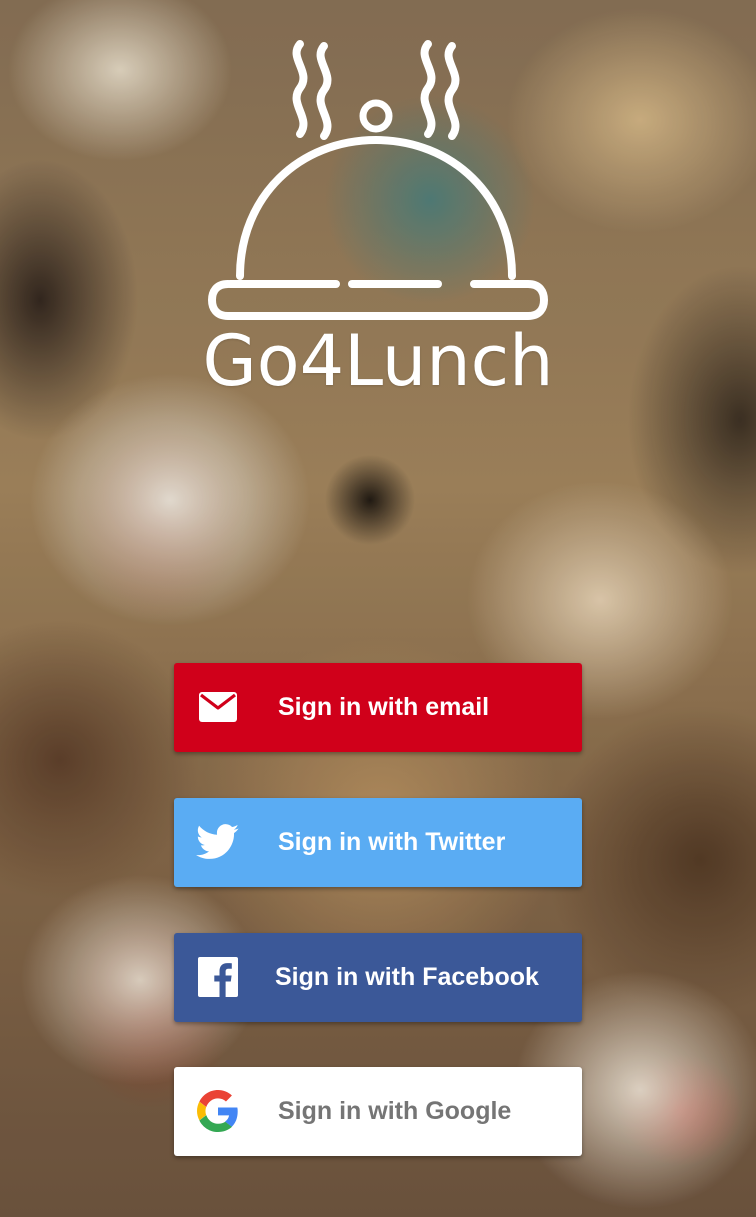 The height and width of the screenshot is (1217, 756). I want to click on sign-in-twitter-button: Sign in with Twitter, so click(378, 842).